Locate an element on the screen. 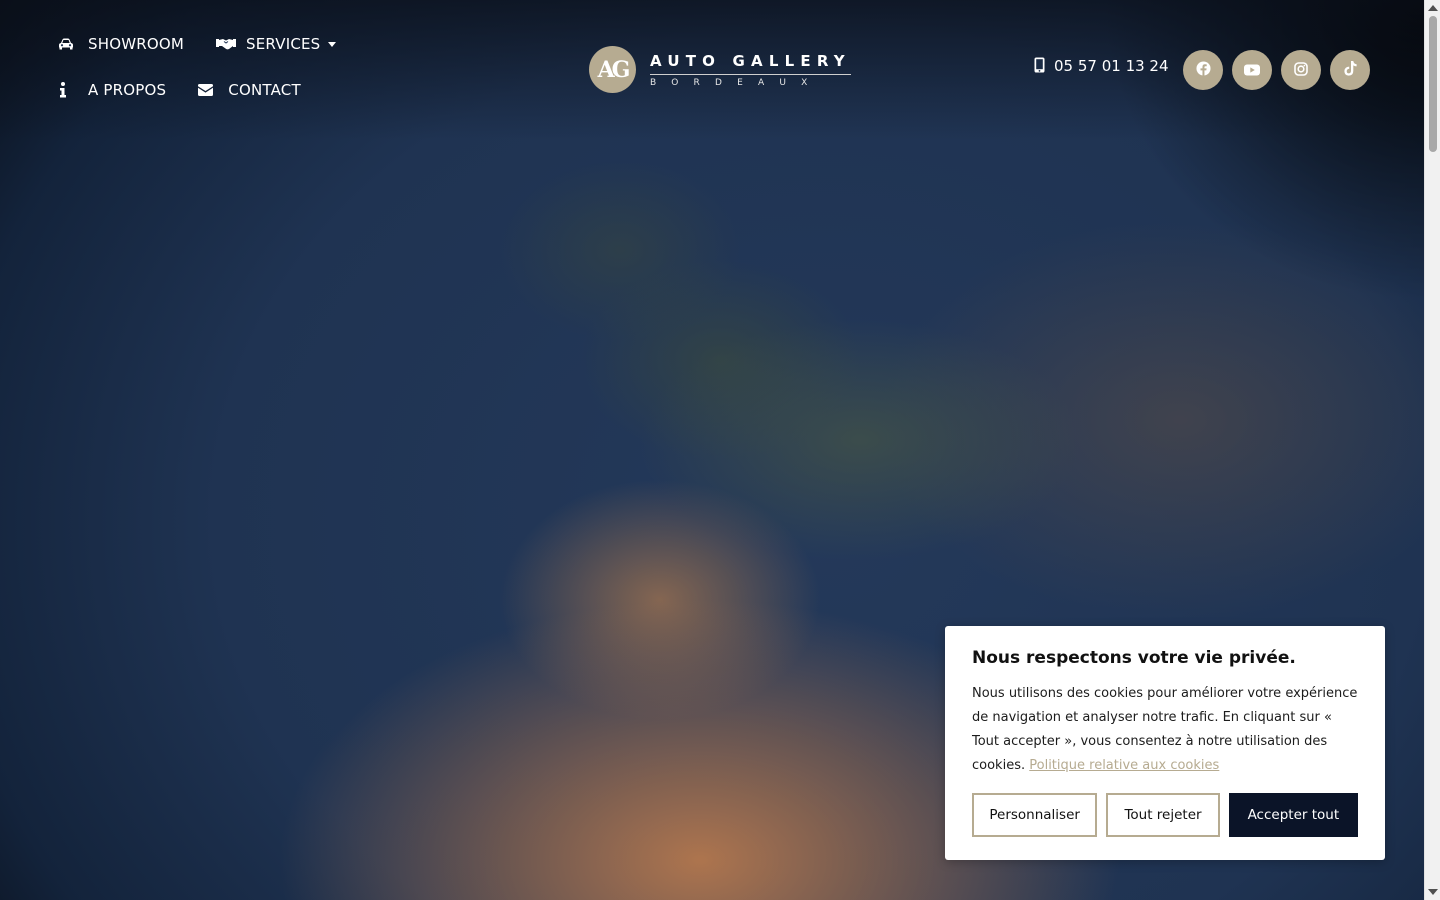 This screenshot has width=1440, height=900. cookie-policy-link: Politique relative aux cookies is located at coordinates (1124, 765).